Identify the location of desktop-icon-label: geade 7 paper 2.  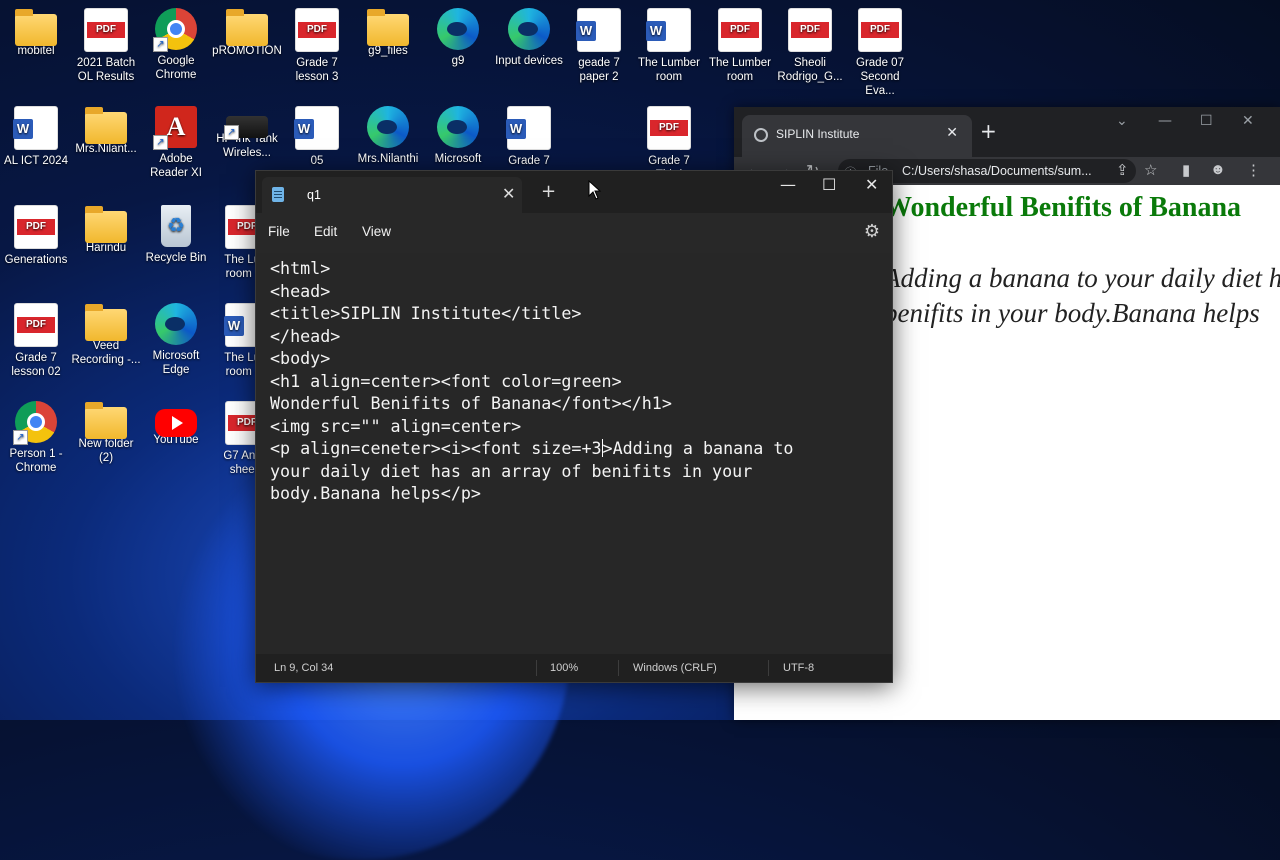
(599, 70).